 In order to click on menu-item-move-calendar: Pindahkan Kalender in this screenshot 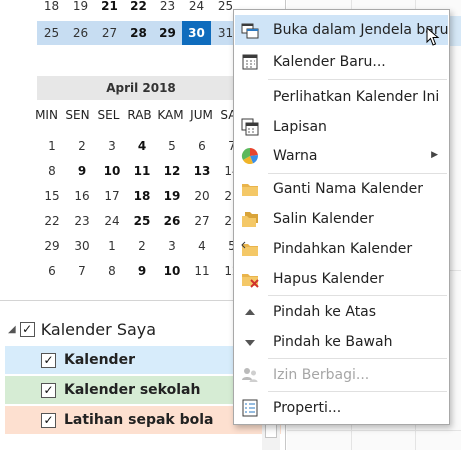, I will do `click(341, 249)`.